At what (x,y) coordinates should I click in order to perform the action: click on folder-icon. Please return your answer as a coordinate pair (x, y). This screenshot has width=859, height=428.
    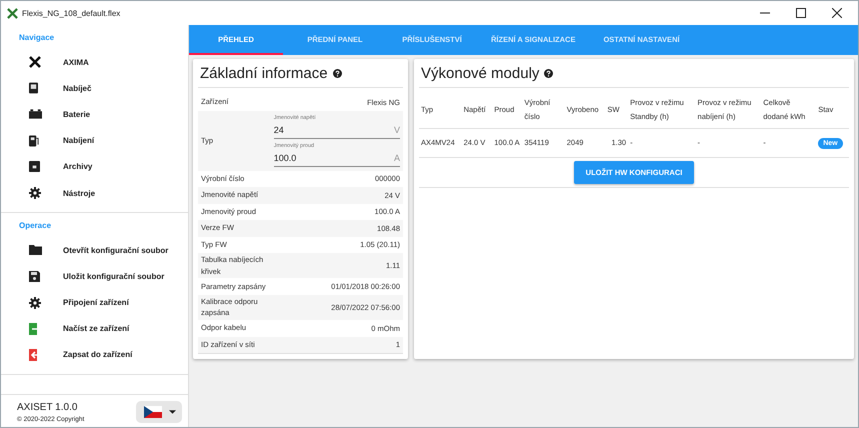
    Looking at the image, I should click on (35, 250).